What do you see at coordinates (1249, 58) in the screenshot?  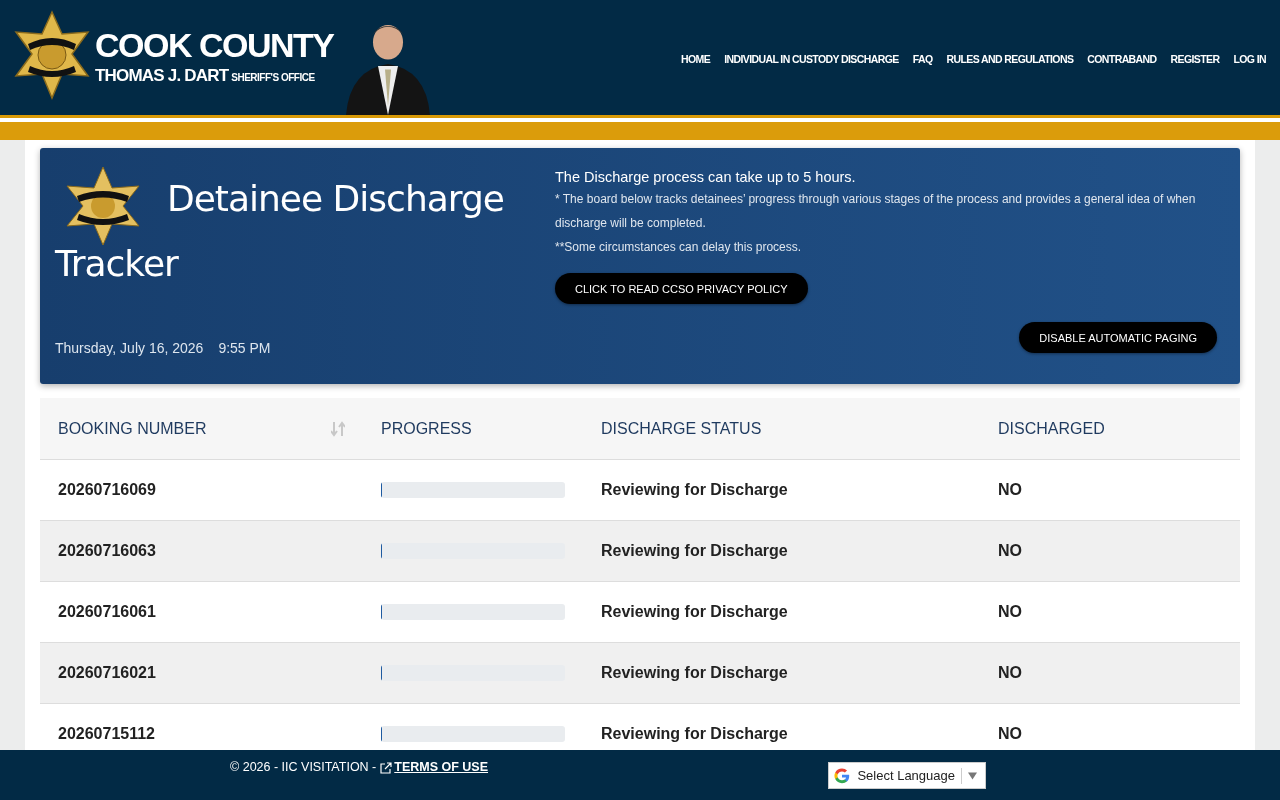 I see `nav-link: LOG IN` at bounding box center [1249, 58].